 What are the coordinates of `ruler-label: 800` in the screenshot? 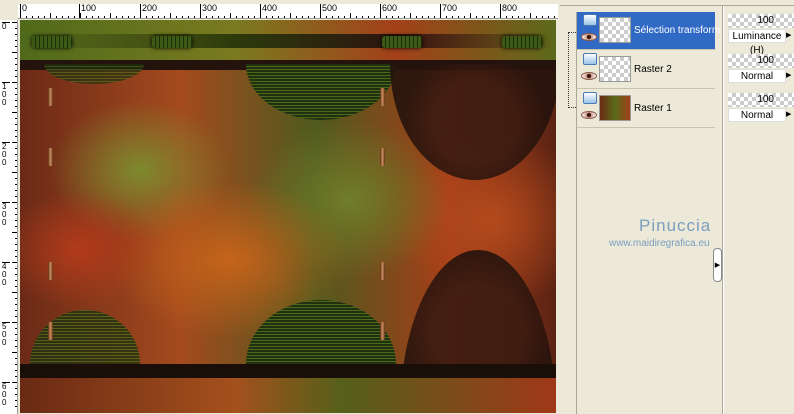 It's located at (508, 11).